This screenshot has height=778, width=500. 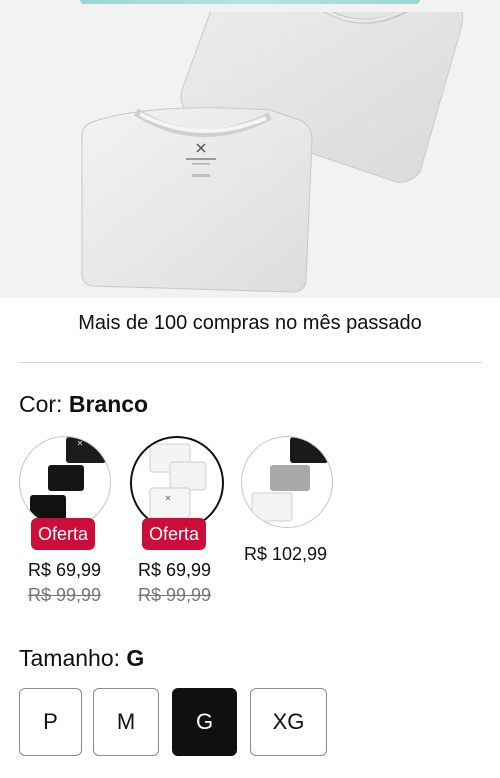 What do you see at coordinates (175, 595) in the screenshot?
I see `old-price-option-white: R$ 99,99` at bounding box center [175, 595].